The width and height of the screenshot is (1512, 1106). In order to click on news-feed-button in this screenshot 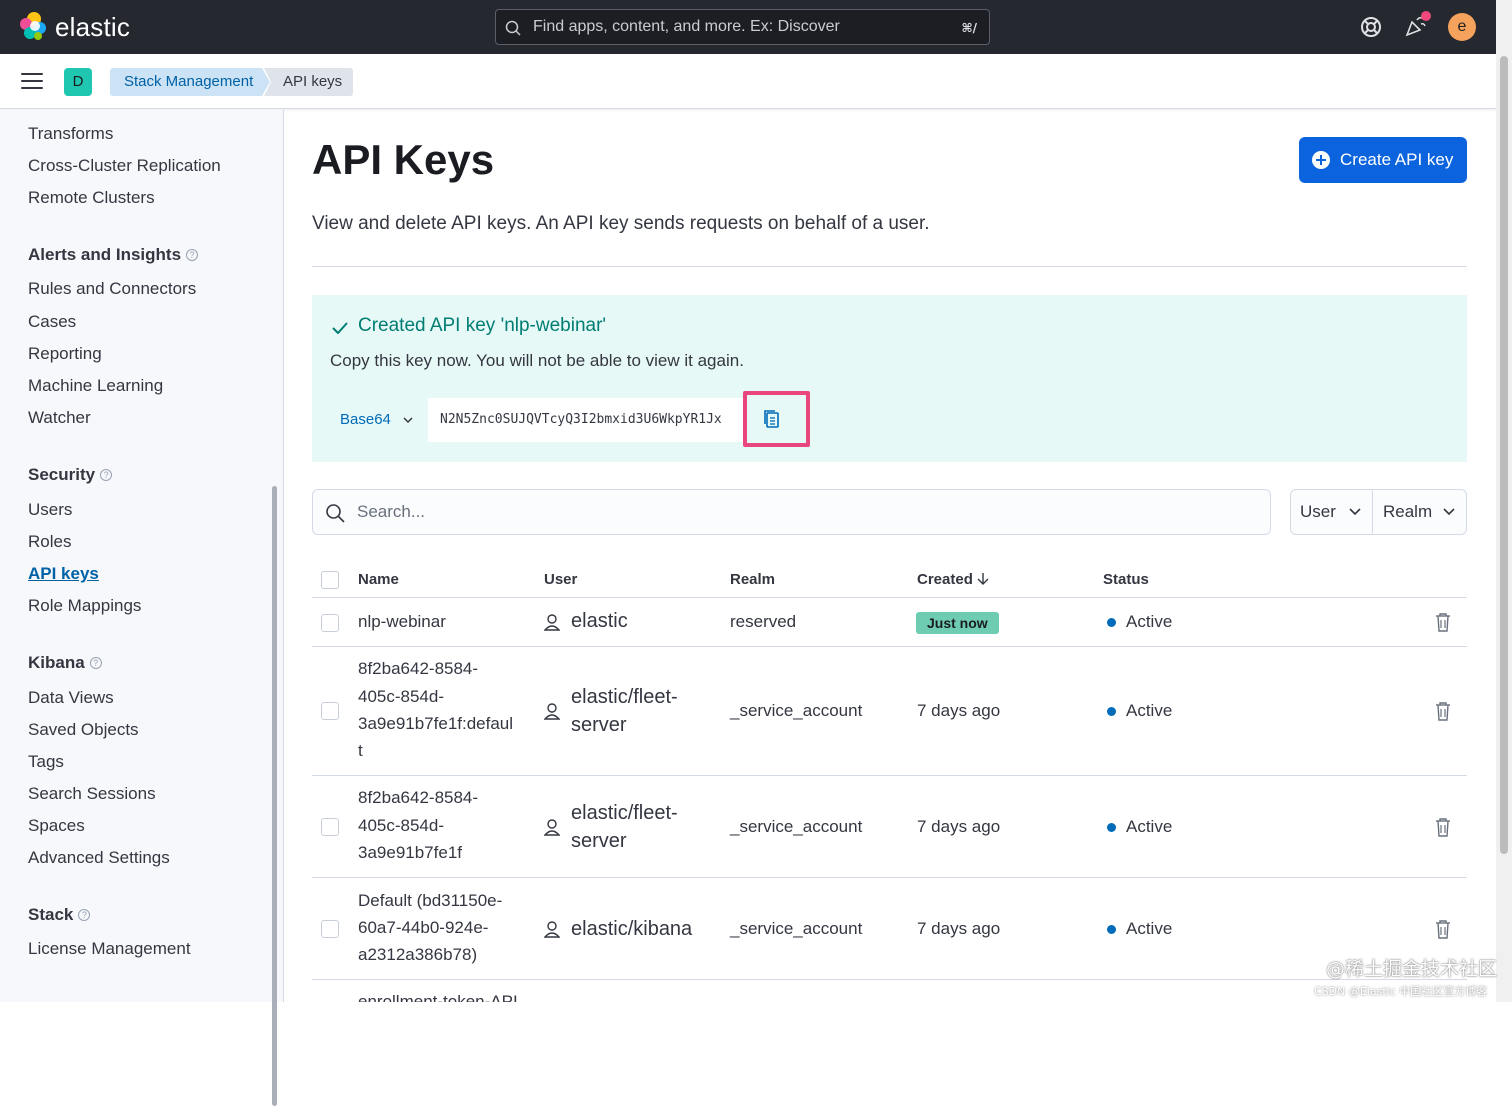, I will do `click(1417, 24)`.